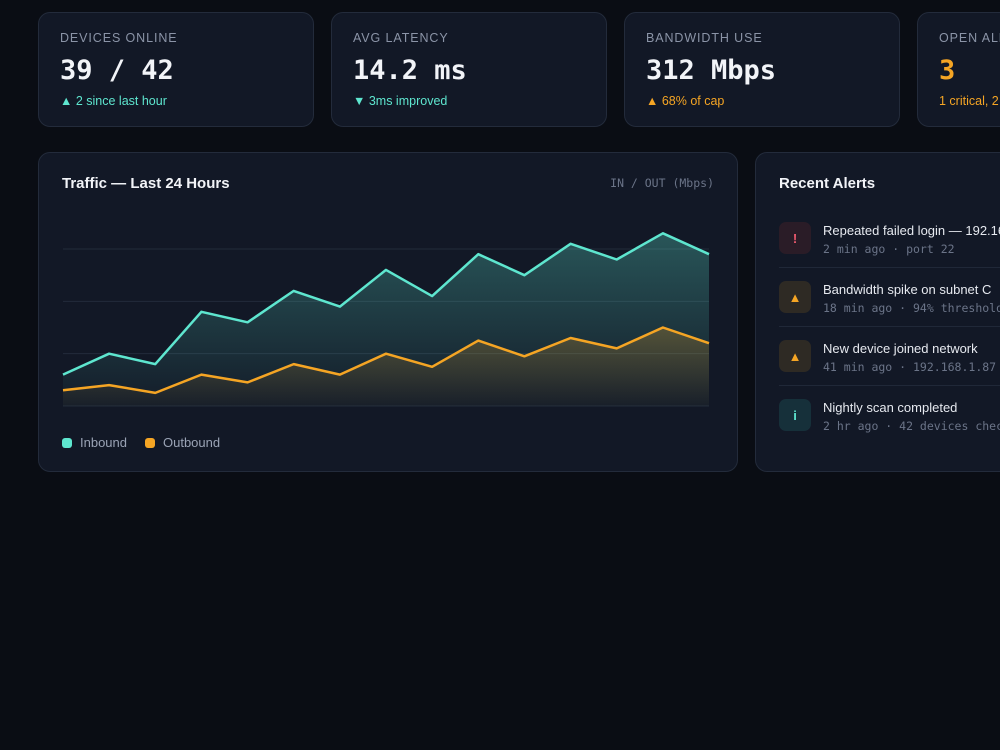 The image size is (1000, 750). I want to click on stat-delta: ▼ 3ms improved, so click(400, 101).